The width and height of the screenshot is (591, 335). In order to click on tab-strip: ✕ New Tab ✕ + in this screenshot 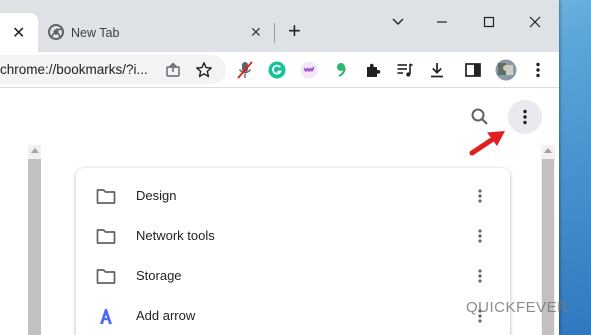, I will do `click(279, 26)`.